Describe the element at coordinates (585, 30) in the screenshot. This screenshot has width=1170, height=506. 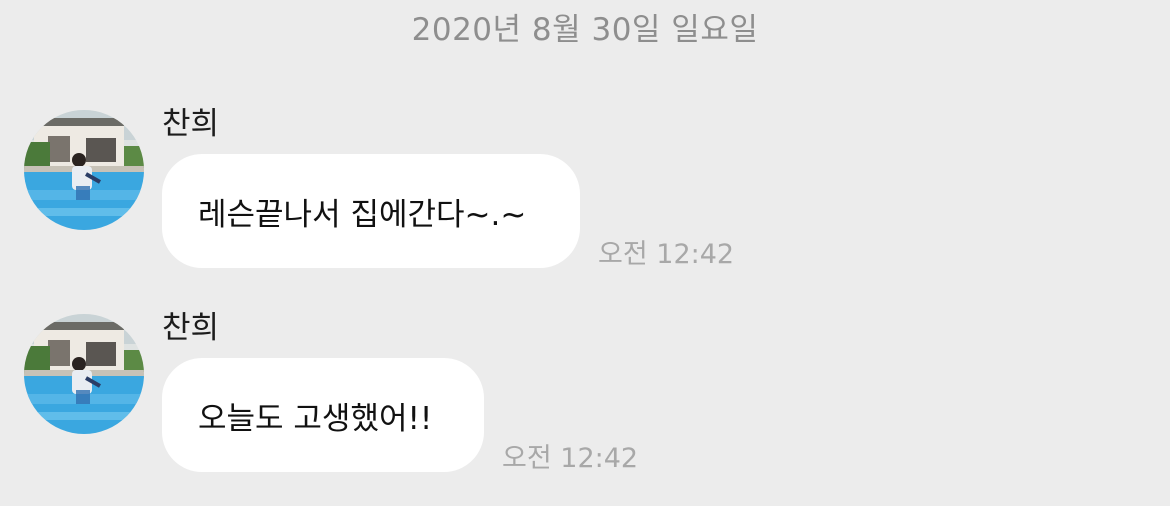
I see `date-header: 2020년 8월 30일 일요일` at that location.